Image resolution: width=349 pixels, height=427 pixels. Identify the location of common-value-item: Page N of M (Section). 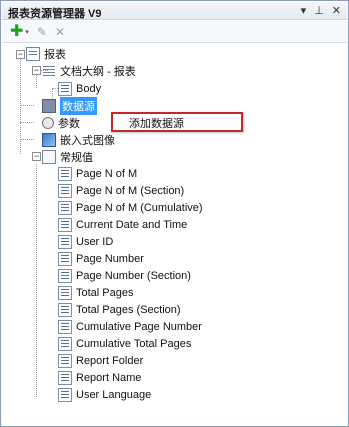
(121, 190).